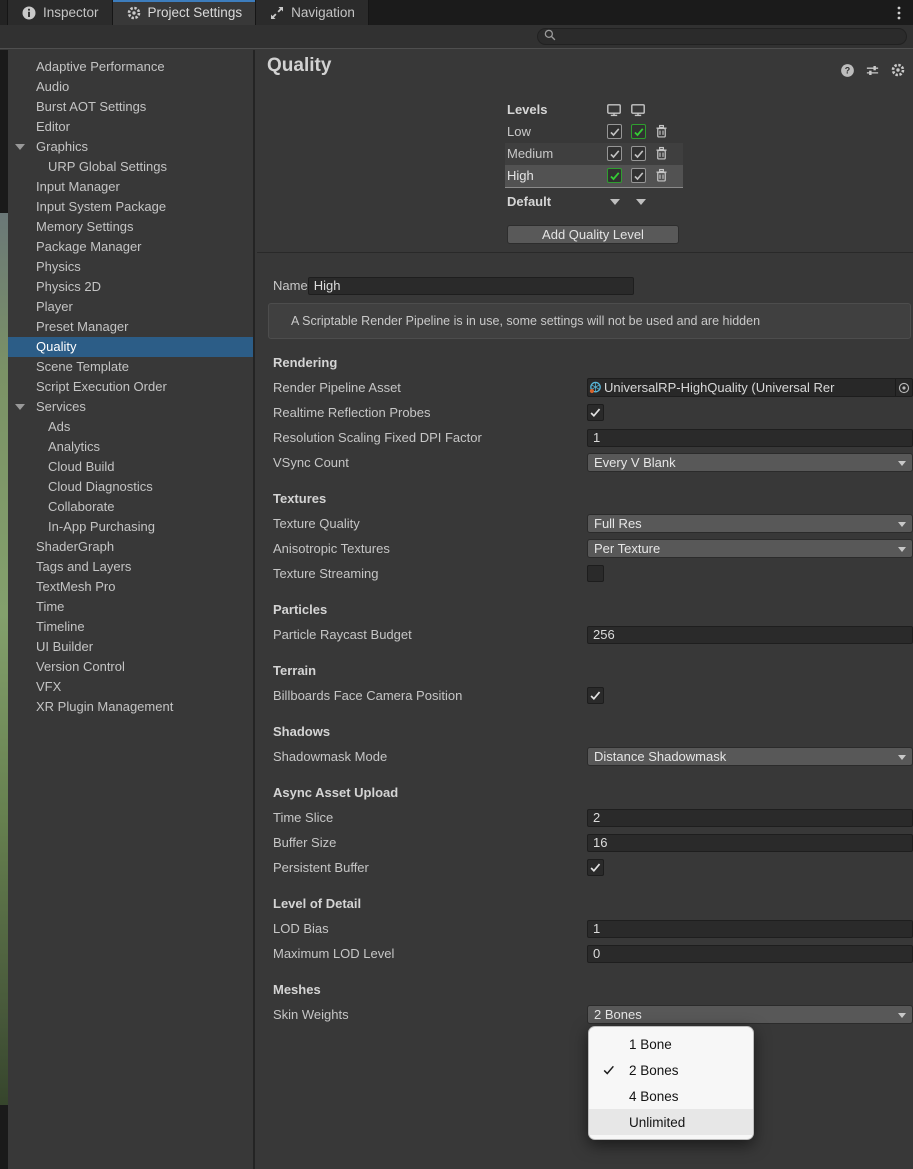  I want to click on sidebar-item-quality: Quality, so click(130, 347).